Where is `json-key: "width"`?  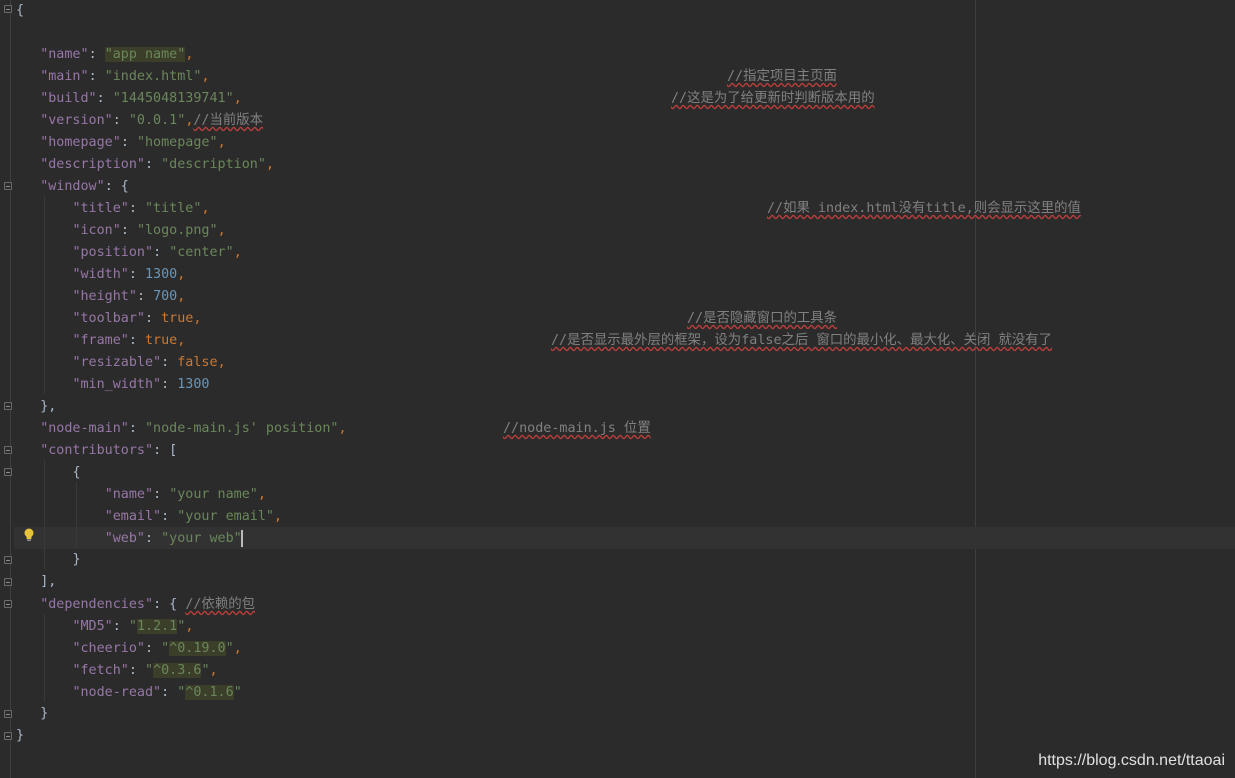 json-key: "width" is located at coordinates (100, 274).